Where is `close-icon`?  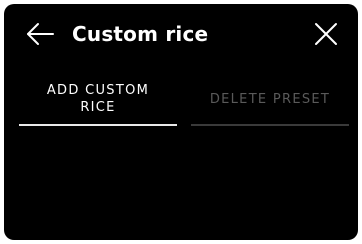 close-icon is located at coordinates (326, 34).